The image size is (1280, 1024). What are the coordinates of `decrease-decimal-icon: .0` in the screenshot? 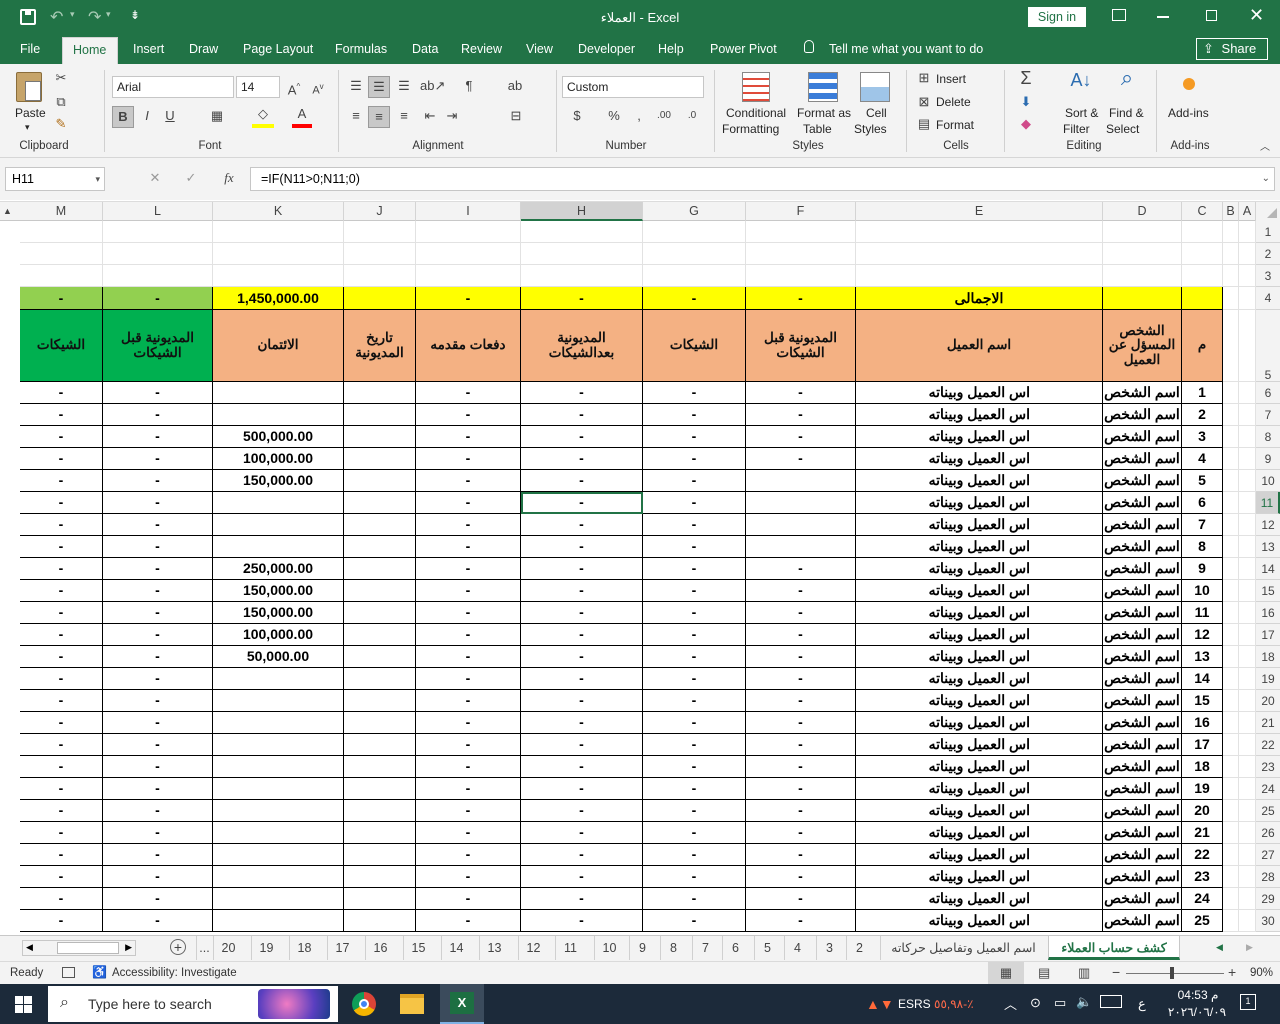 It's located at (692, 116).